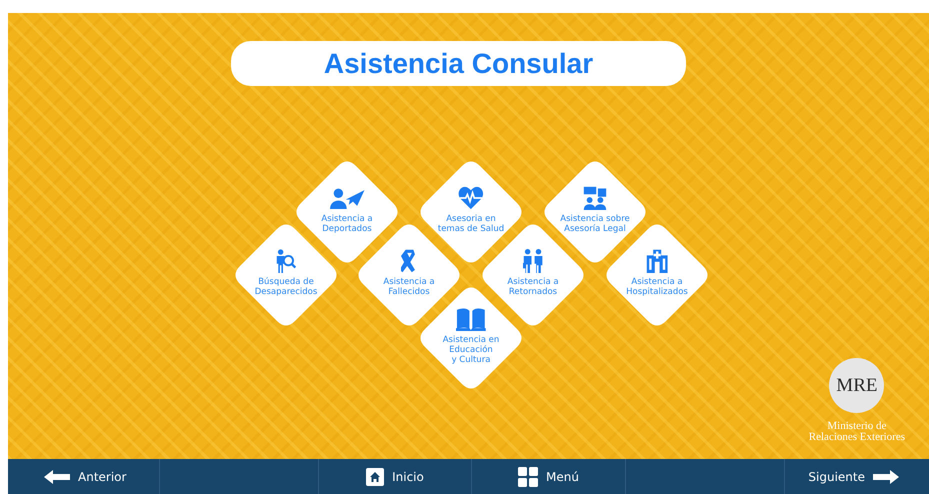 The image size is (929, 494). I want to click on grid-menu-icon, so click(528, 476).